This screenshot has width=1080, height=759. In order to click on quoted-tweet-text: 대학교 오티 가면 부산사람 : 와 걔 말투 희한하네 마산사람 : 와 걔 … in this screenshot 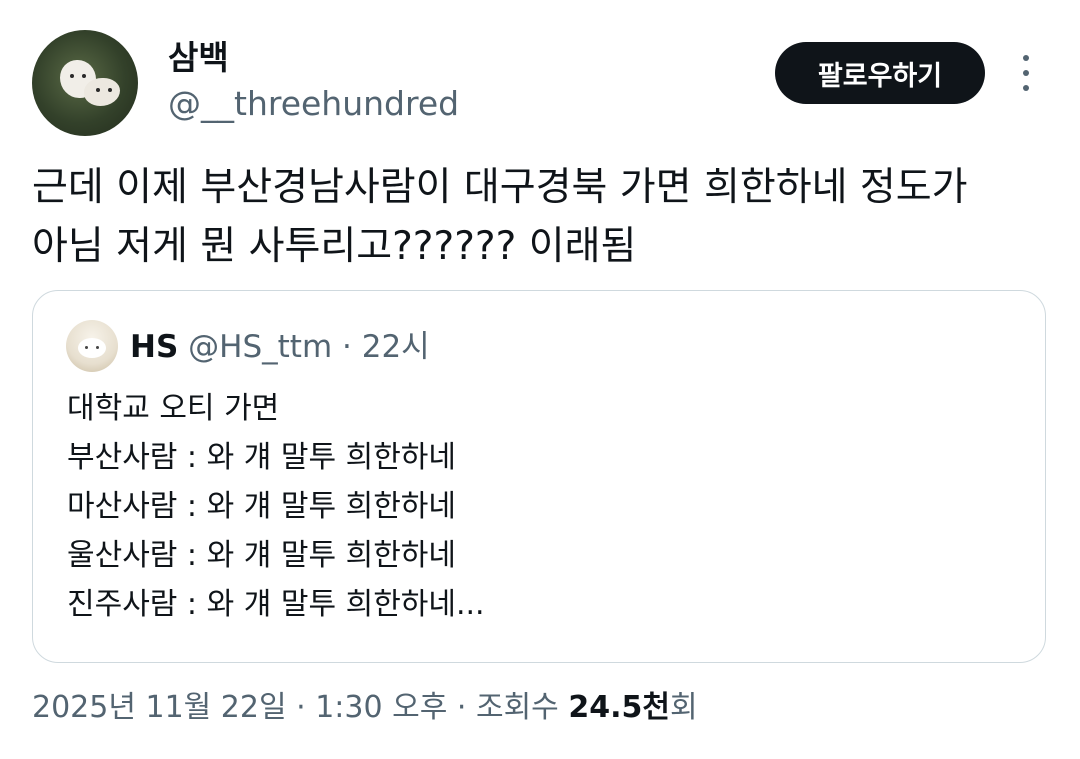, I will do `click(276, 506)`.